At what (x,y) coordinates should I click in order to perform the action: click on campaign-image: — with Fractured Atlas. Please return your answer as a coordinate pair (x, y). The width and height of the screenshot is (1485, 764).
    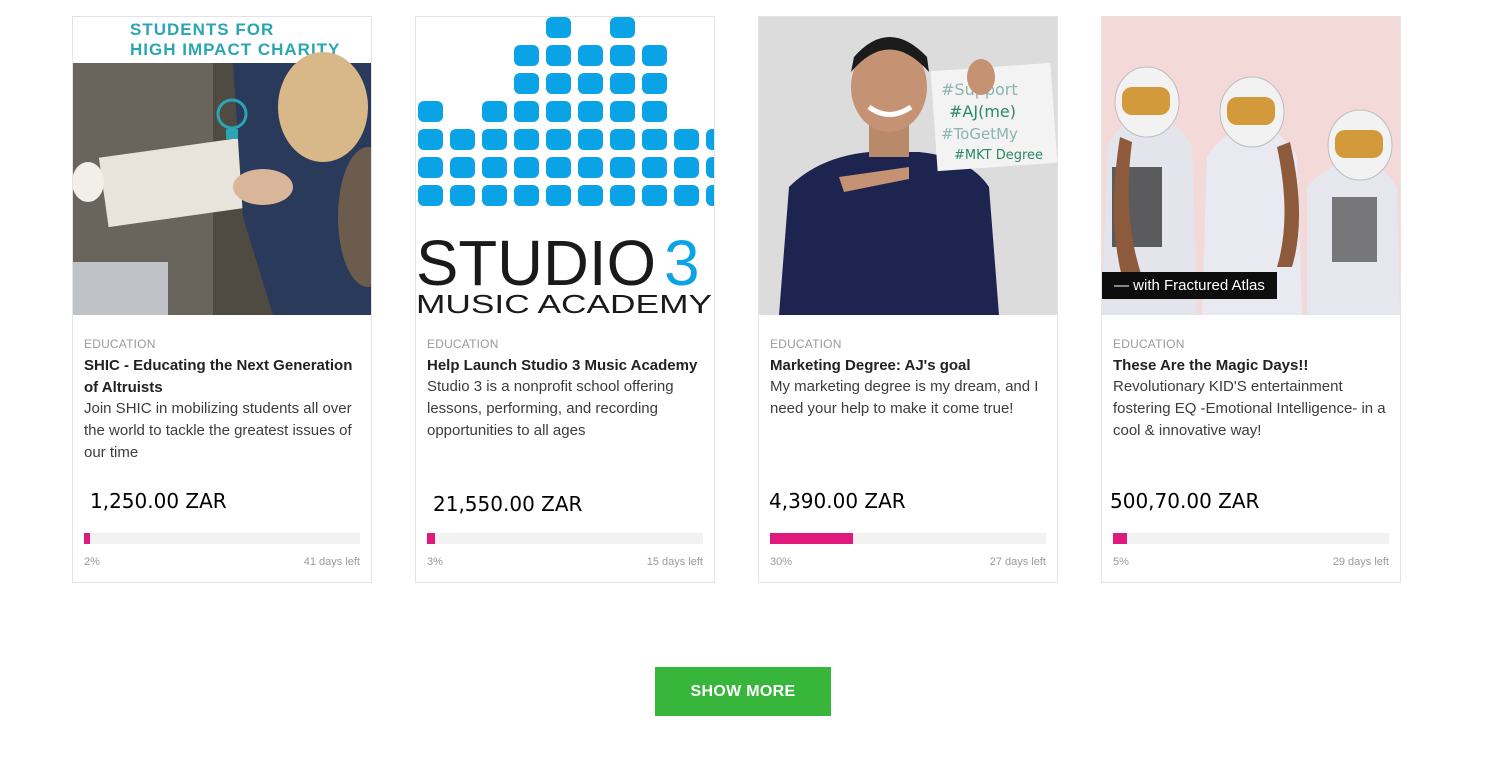
    Looking at the image, I should click on (1251, 166).